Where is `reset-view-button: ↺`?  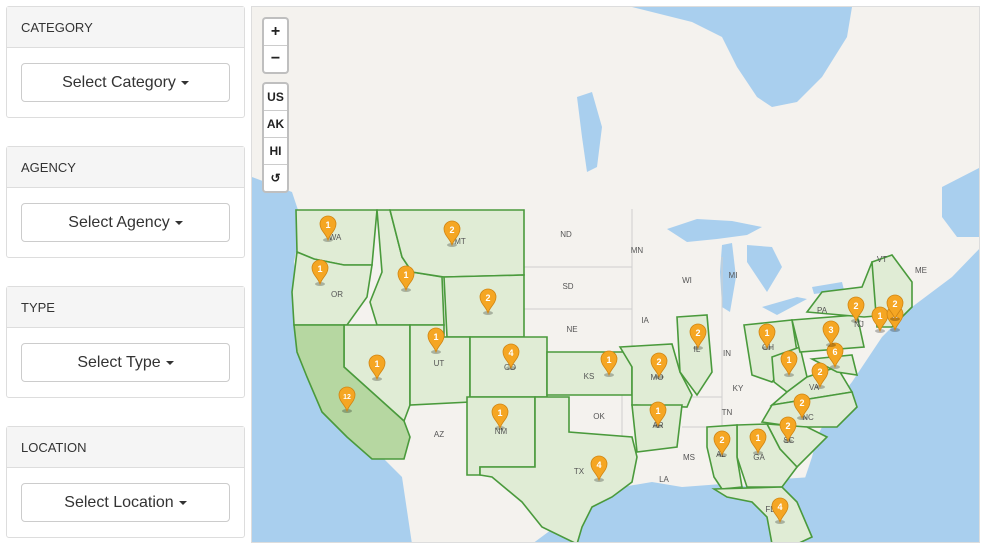
reset-view-button: ↺ is located at coordinates (275, 178).